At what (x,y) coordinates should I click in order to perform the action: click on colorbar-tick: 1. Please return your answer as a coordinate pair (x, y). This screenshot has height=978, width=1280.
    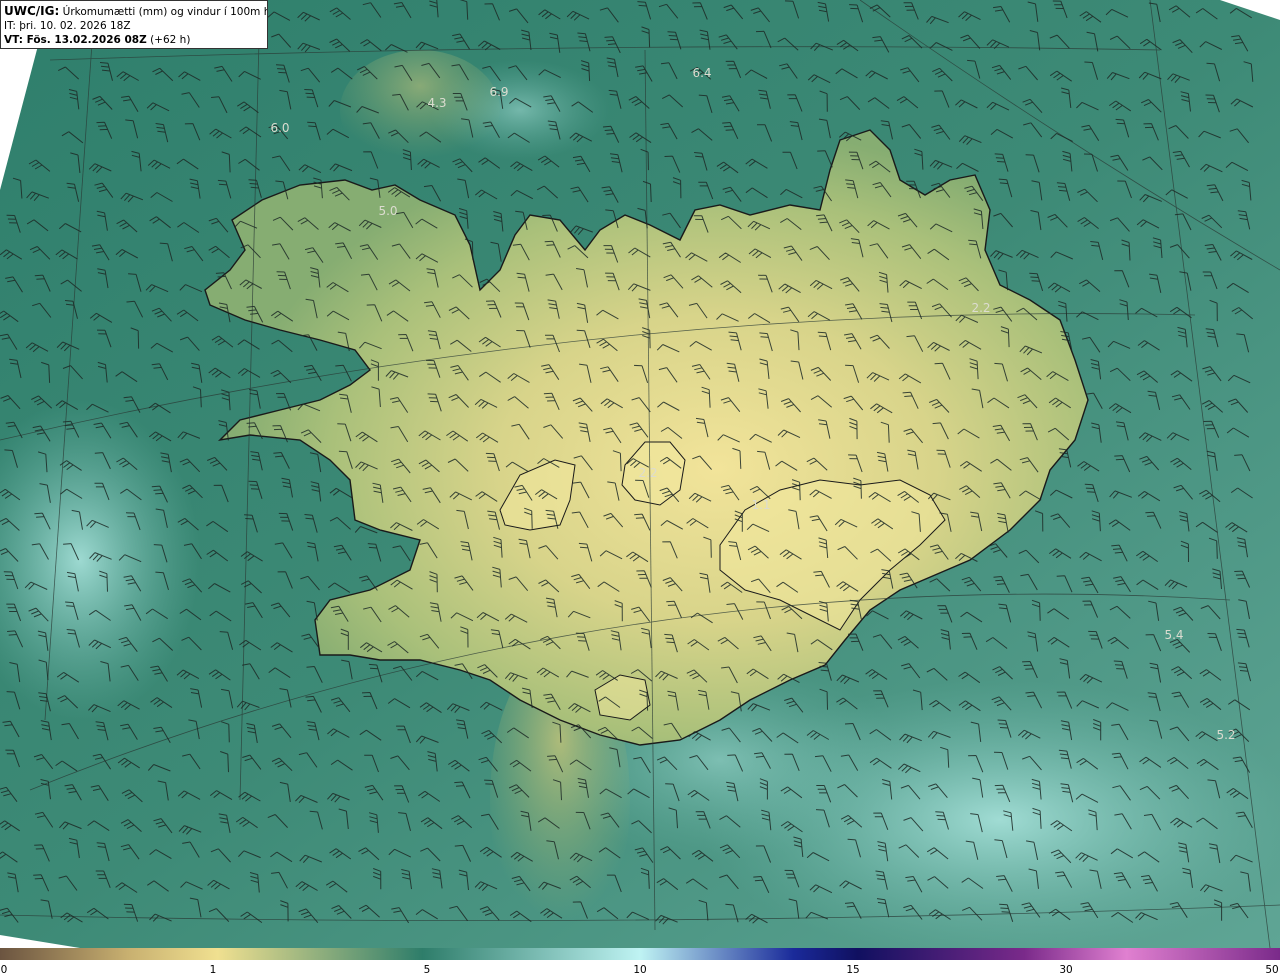
    Looking at the image, I should click on (213, 970).